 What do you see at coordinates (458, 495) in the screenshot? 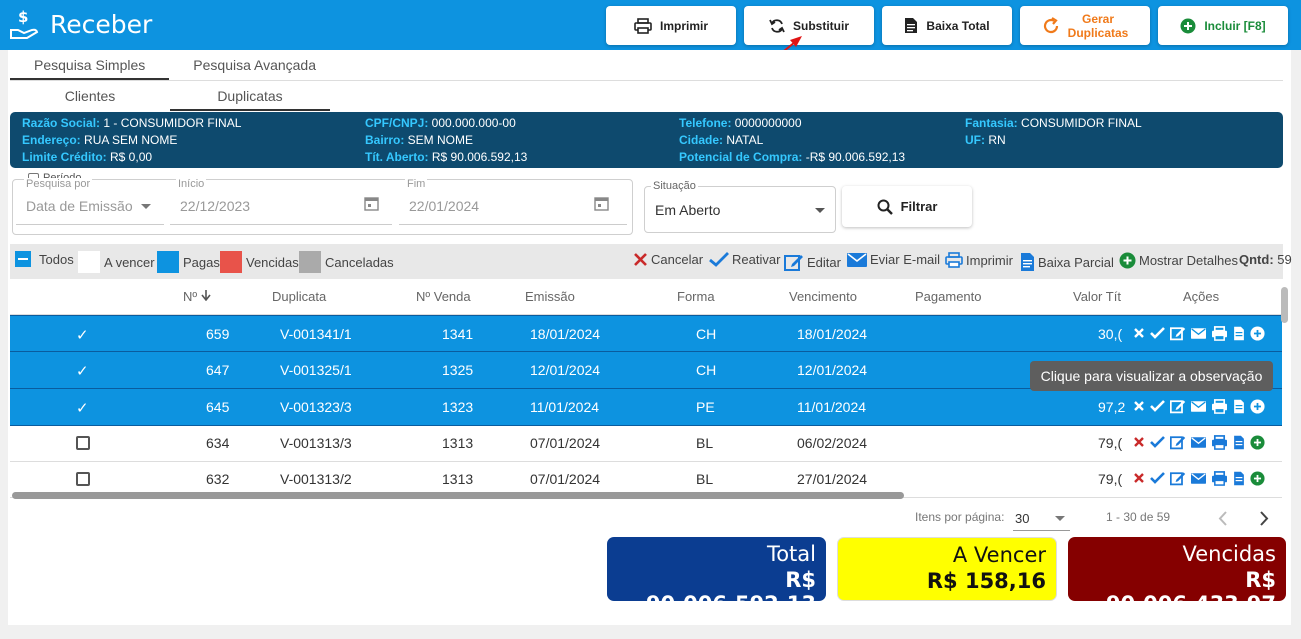
I see `horizontal-scrollbar` at bounding box center [458, 495].